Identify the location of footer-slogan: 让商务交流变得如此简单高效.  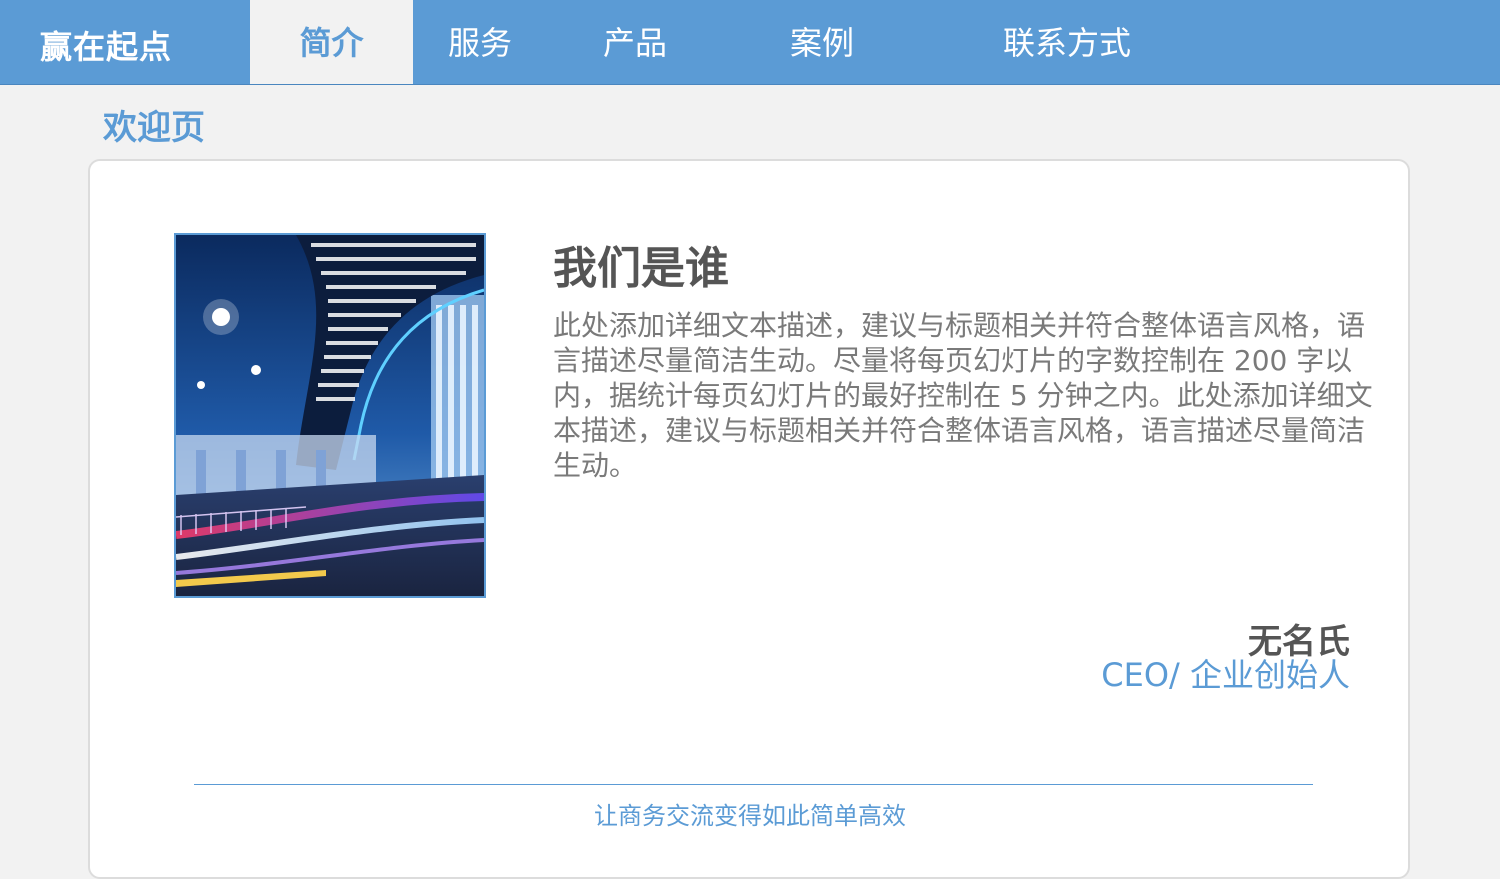
(750, 816).